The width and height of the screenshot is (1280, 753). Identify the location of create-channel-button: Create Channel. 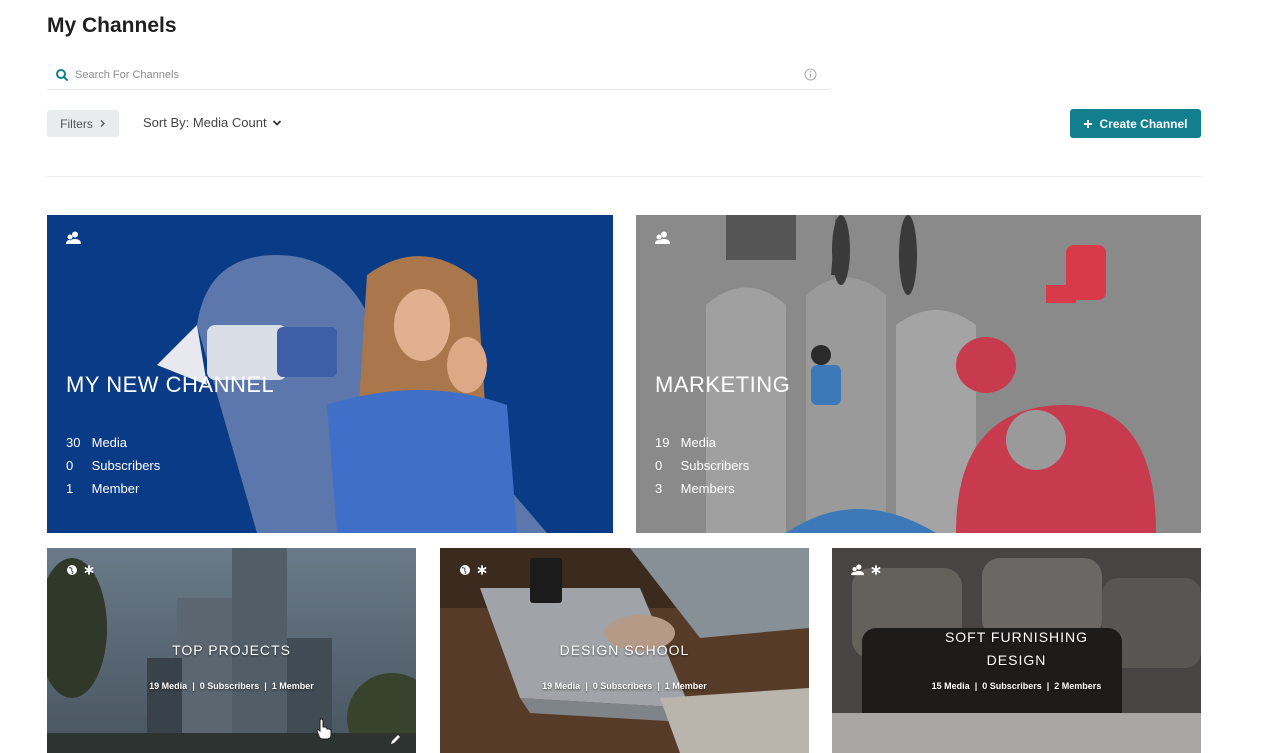
(1135, 123).